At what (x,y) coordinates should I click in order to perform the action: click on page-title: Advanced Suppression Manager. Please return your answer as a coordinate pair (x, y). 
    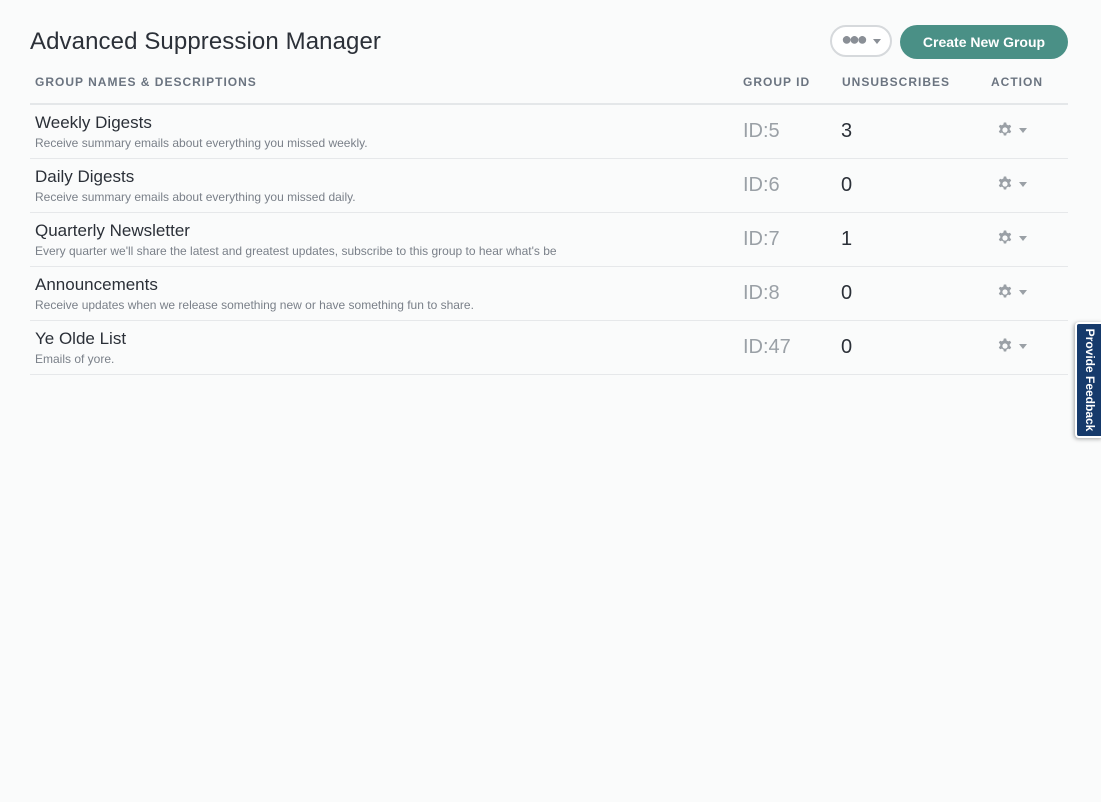
    Looking at the image, I should click on (206, 41).